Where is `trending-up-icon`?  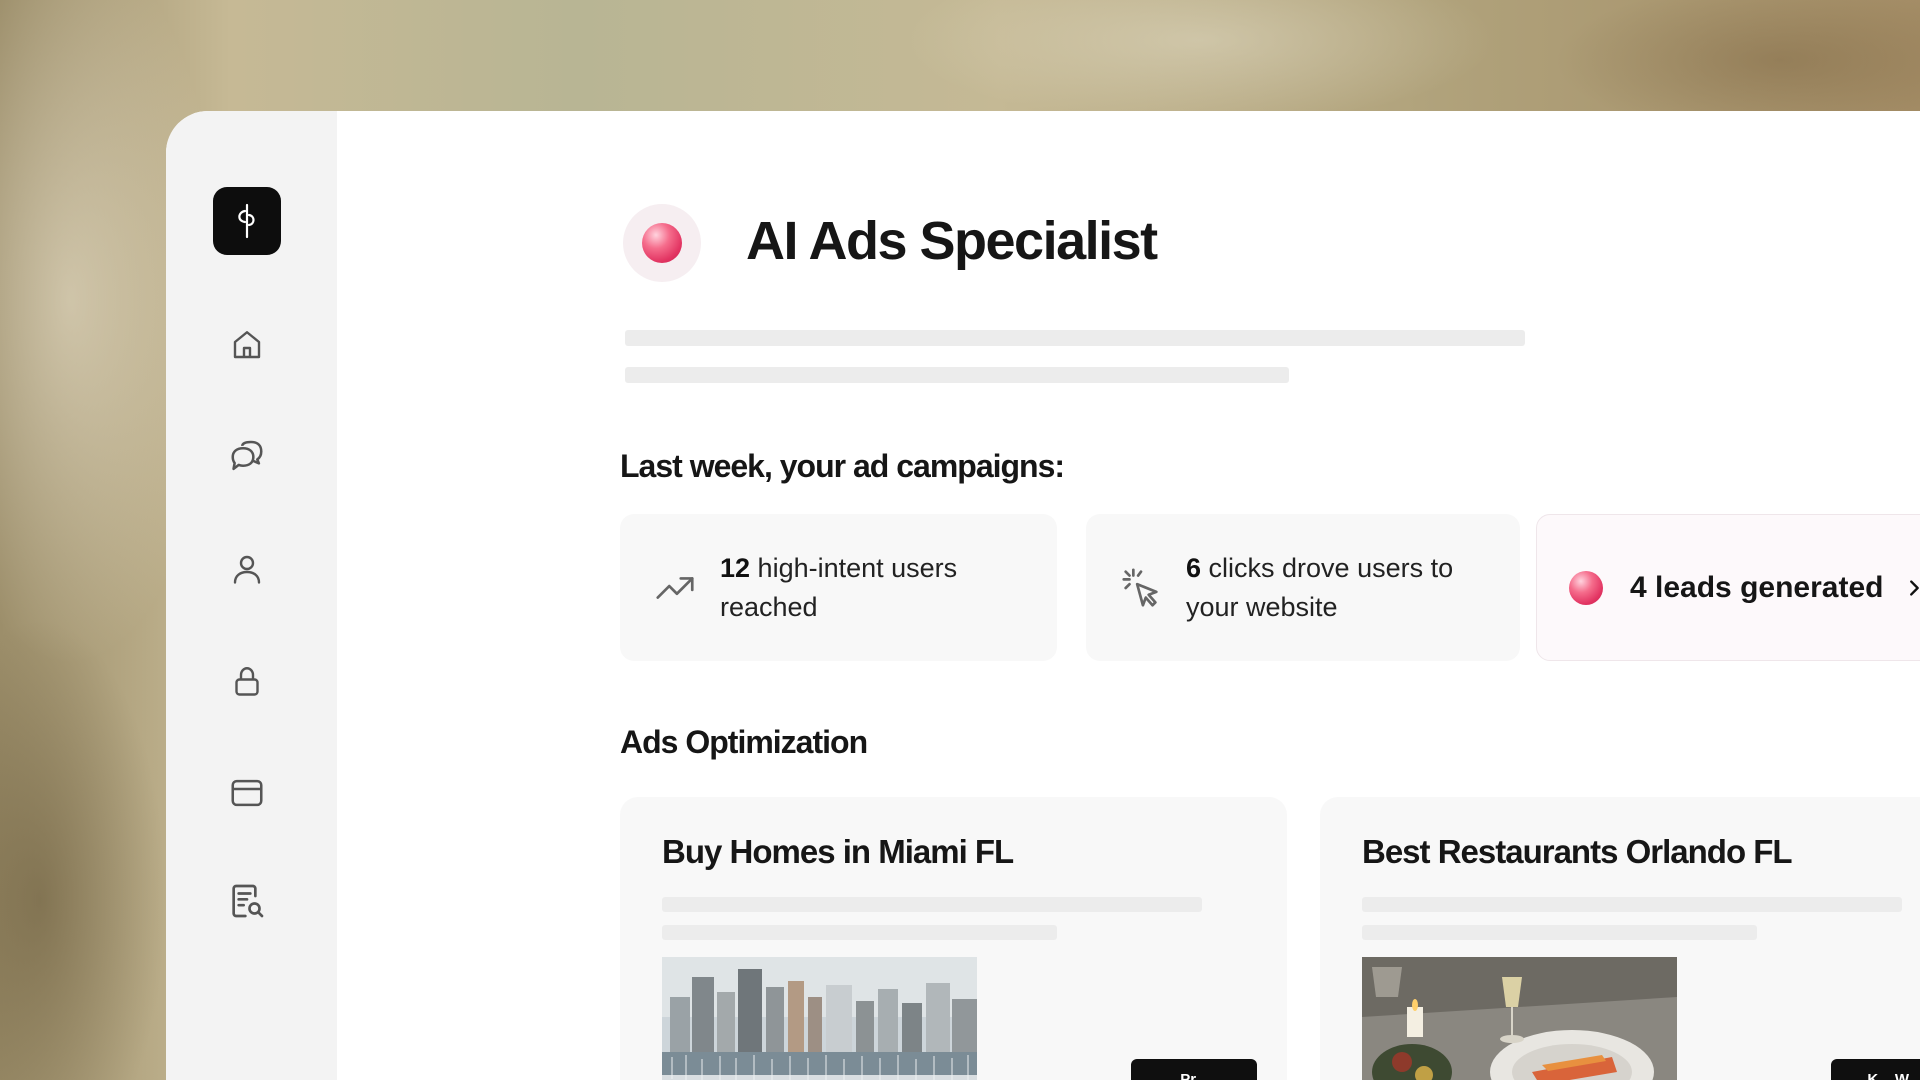
trending-up-icon is located at coordinates (675, 587).